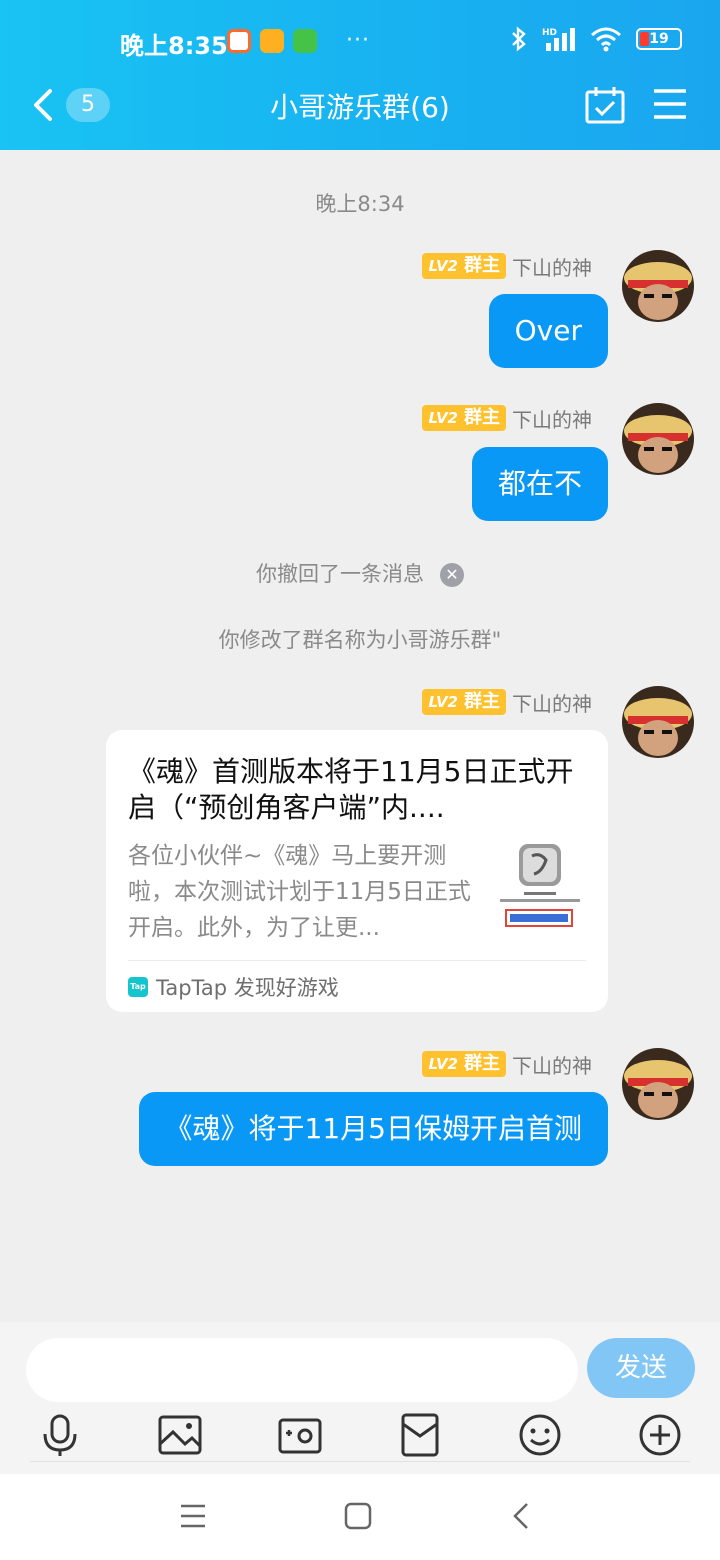 The image size is (720, 1560). What do you see at coordinates (373, 1129) in the screenshot?
I see `message-bubble: 《魂》将于11月5日保姆开启首测` at bounding box center [373, 1129].